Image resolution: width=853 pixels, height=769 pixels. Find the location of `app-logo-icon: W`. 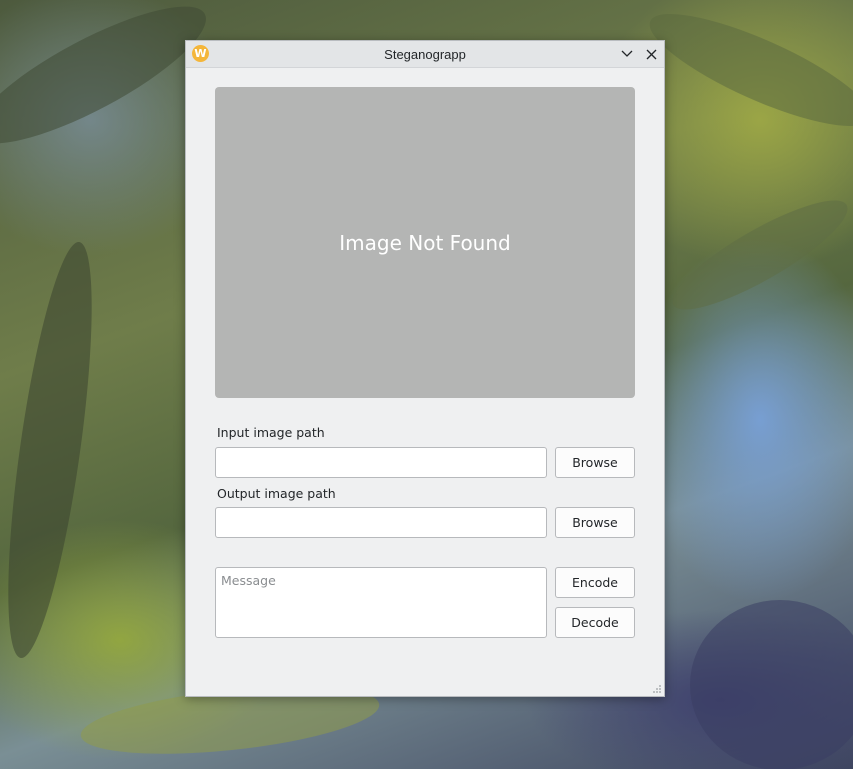

app-logo-icon: W is located at coordinates (200, 53).